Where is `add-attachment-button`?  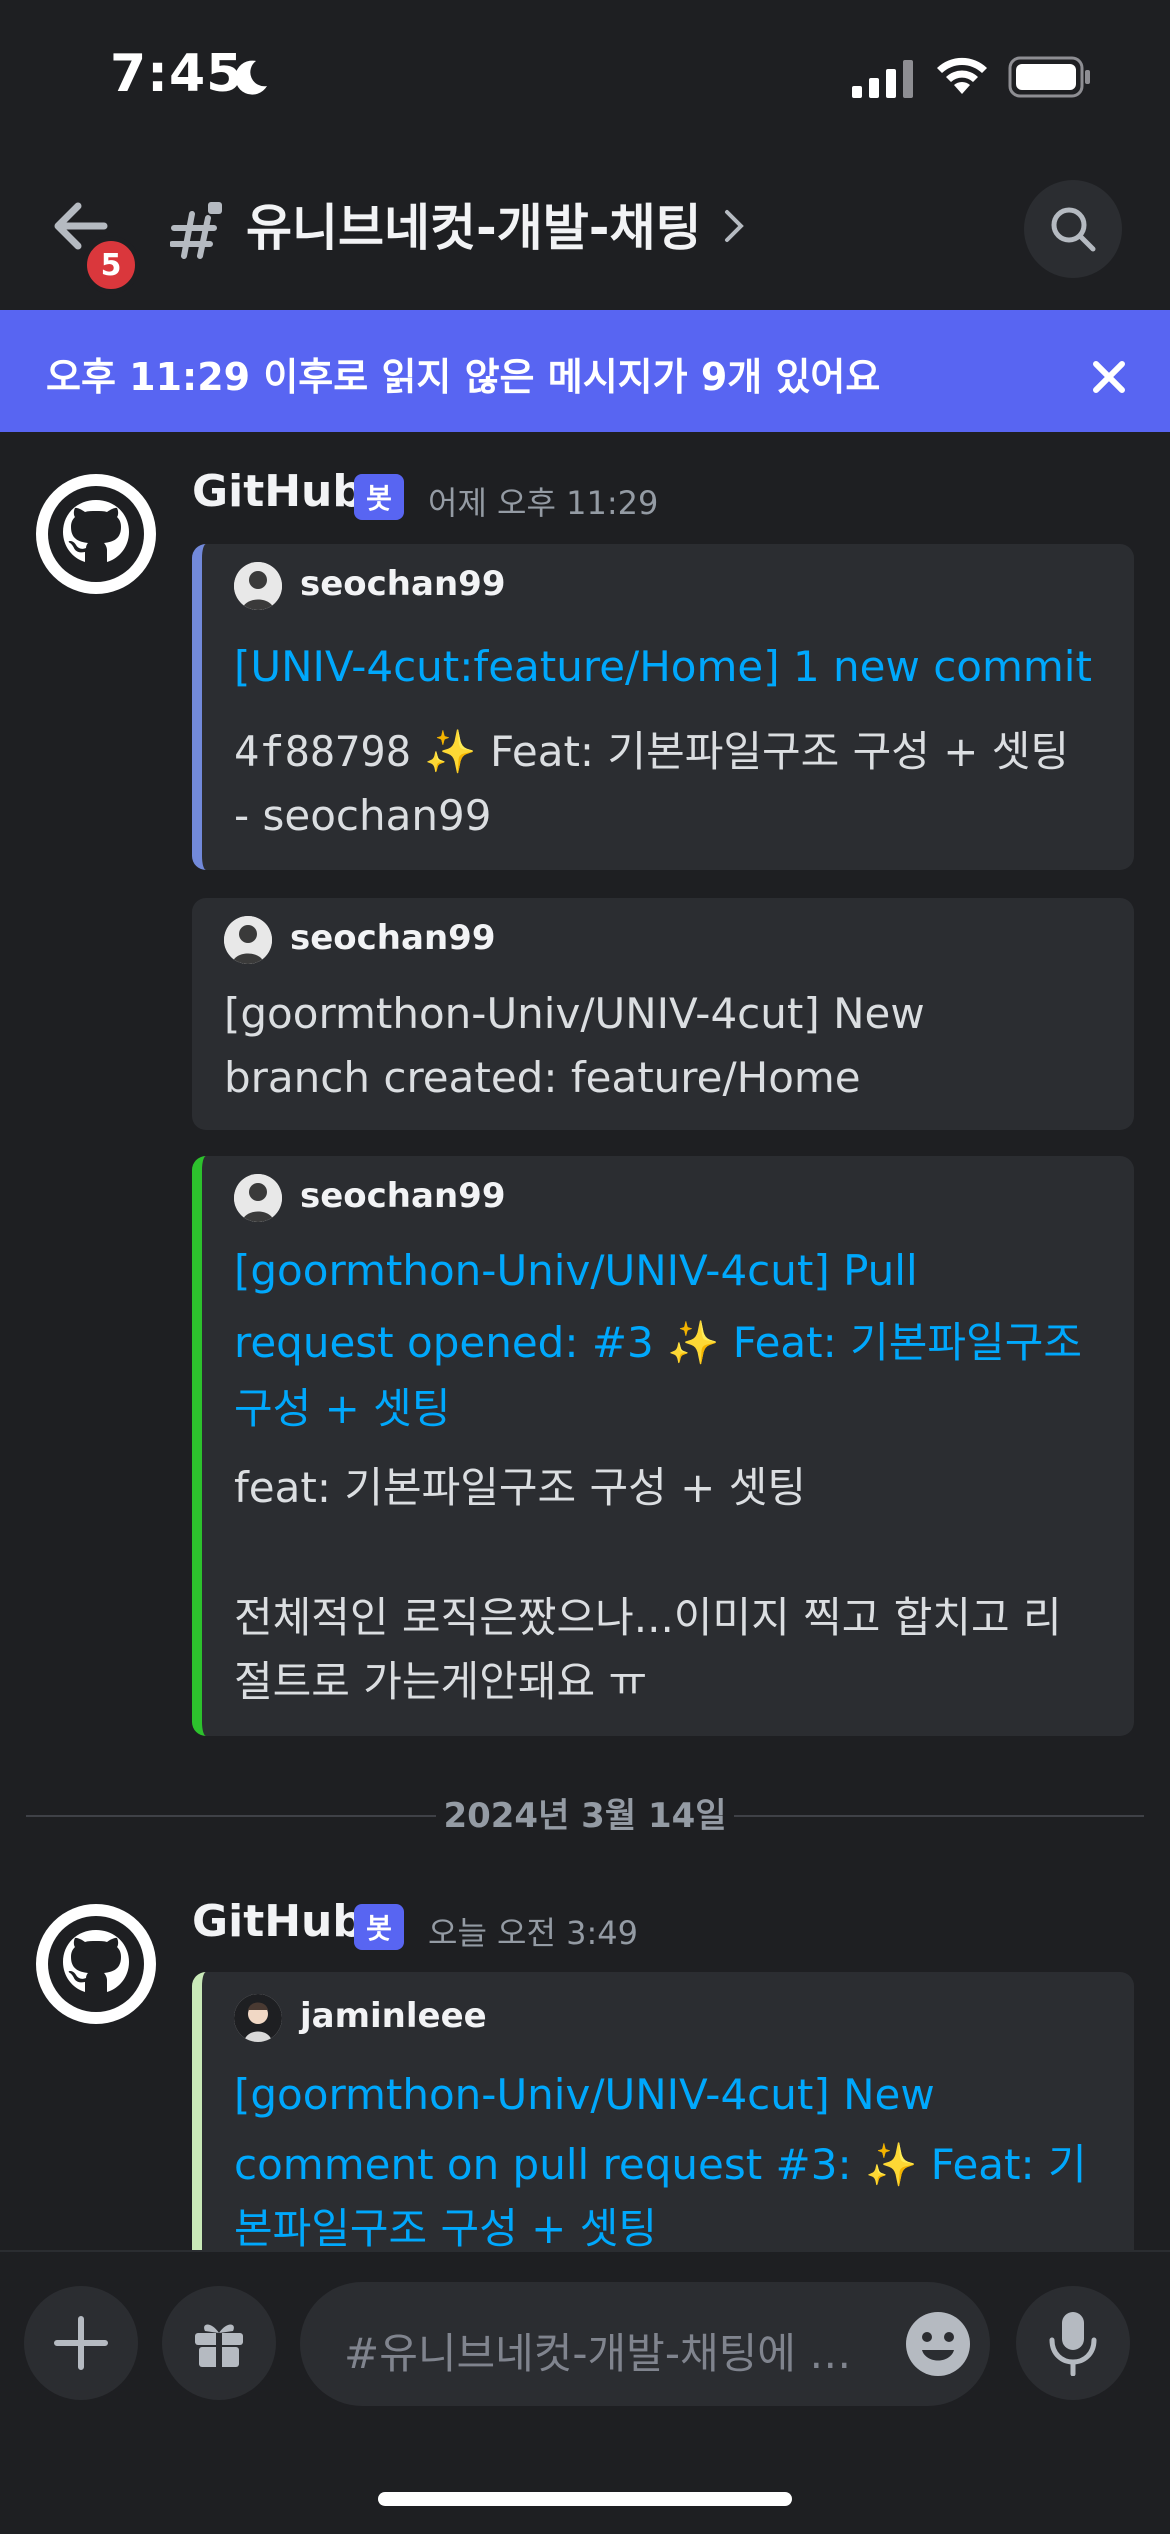
add-attachment-button is located at coordinates (81, 2343).